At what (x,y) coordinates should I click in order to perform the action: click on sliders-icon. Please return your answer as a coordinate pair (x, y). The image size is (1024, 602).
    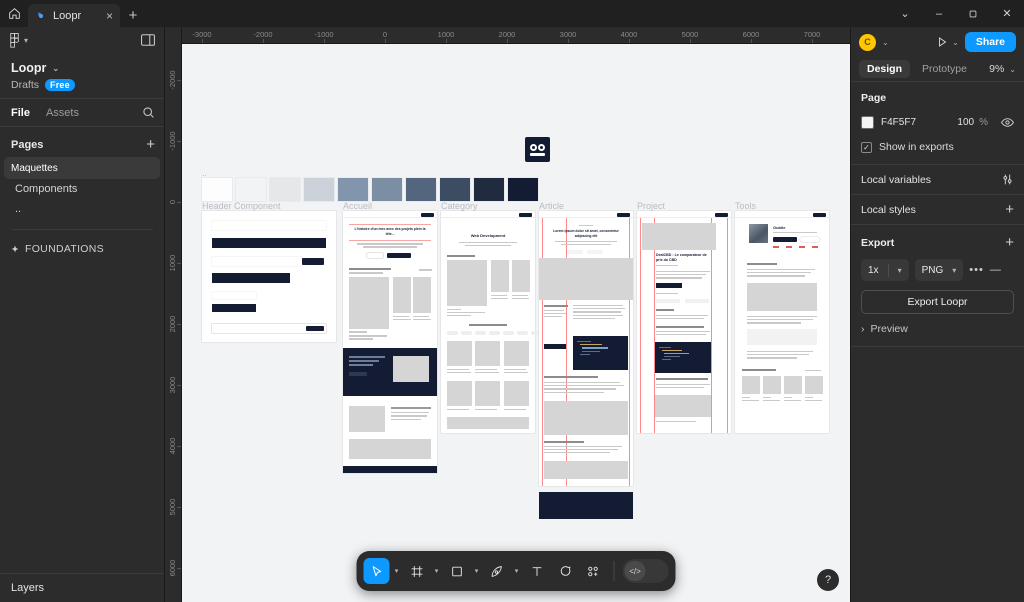
    Looking at the image, I should click on (1007, 179).